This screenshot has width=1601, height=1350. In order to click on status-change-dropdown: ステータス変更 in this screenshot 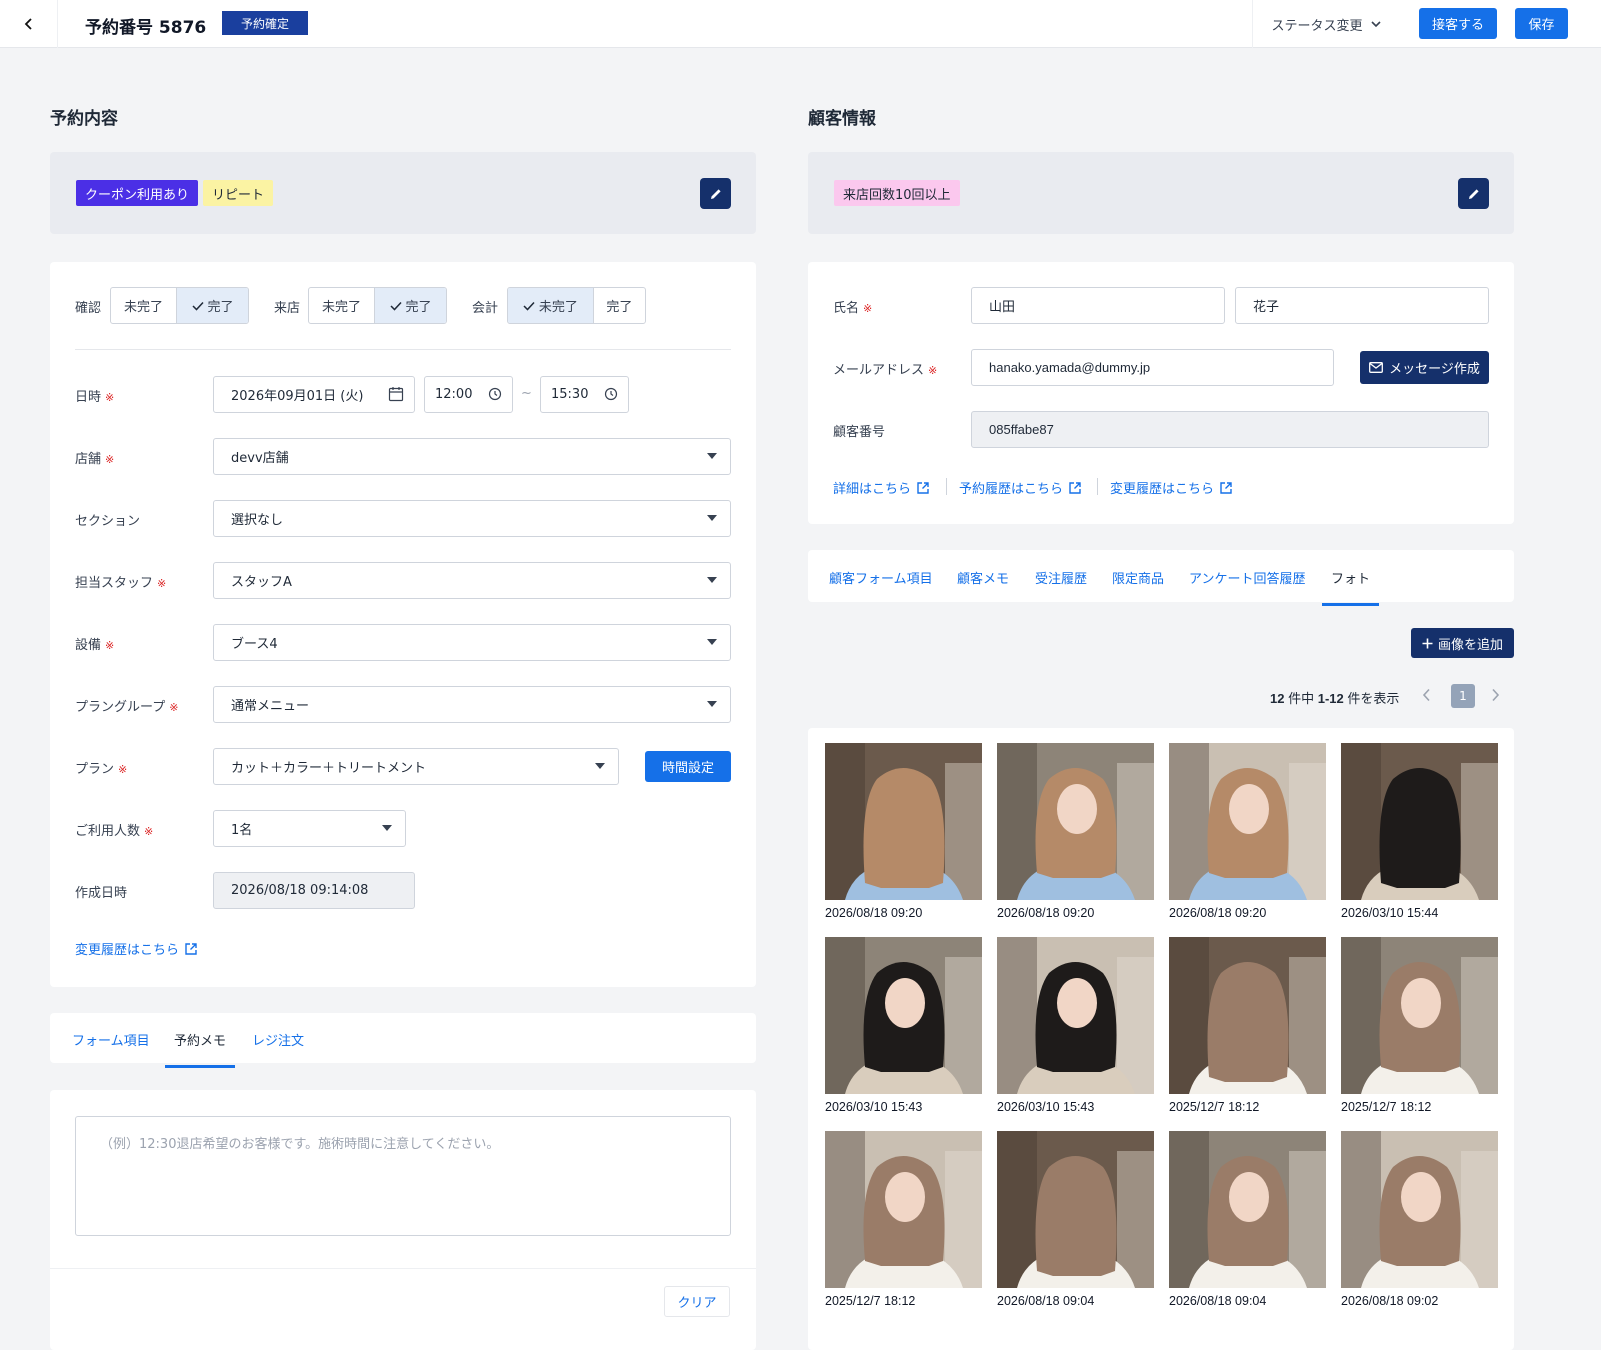, I will do `click(1325, 24)`.